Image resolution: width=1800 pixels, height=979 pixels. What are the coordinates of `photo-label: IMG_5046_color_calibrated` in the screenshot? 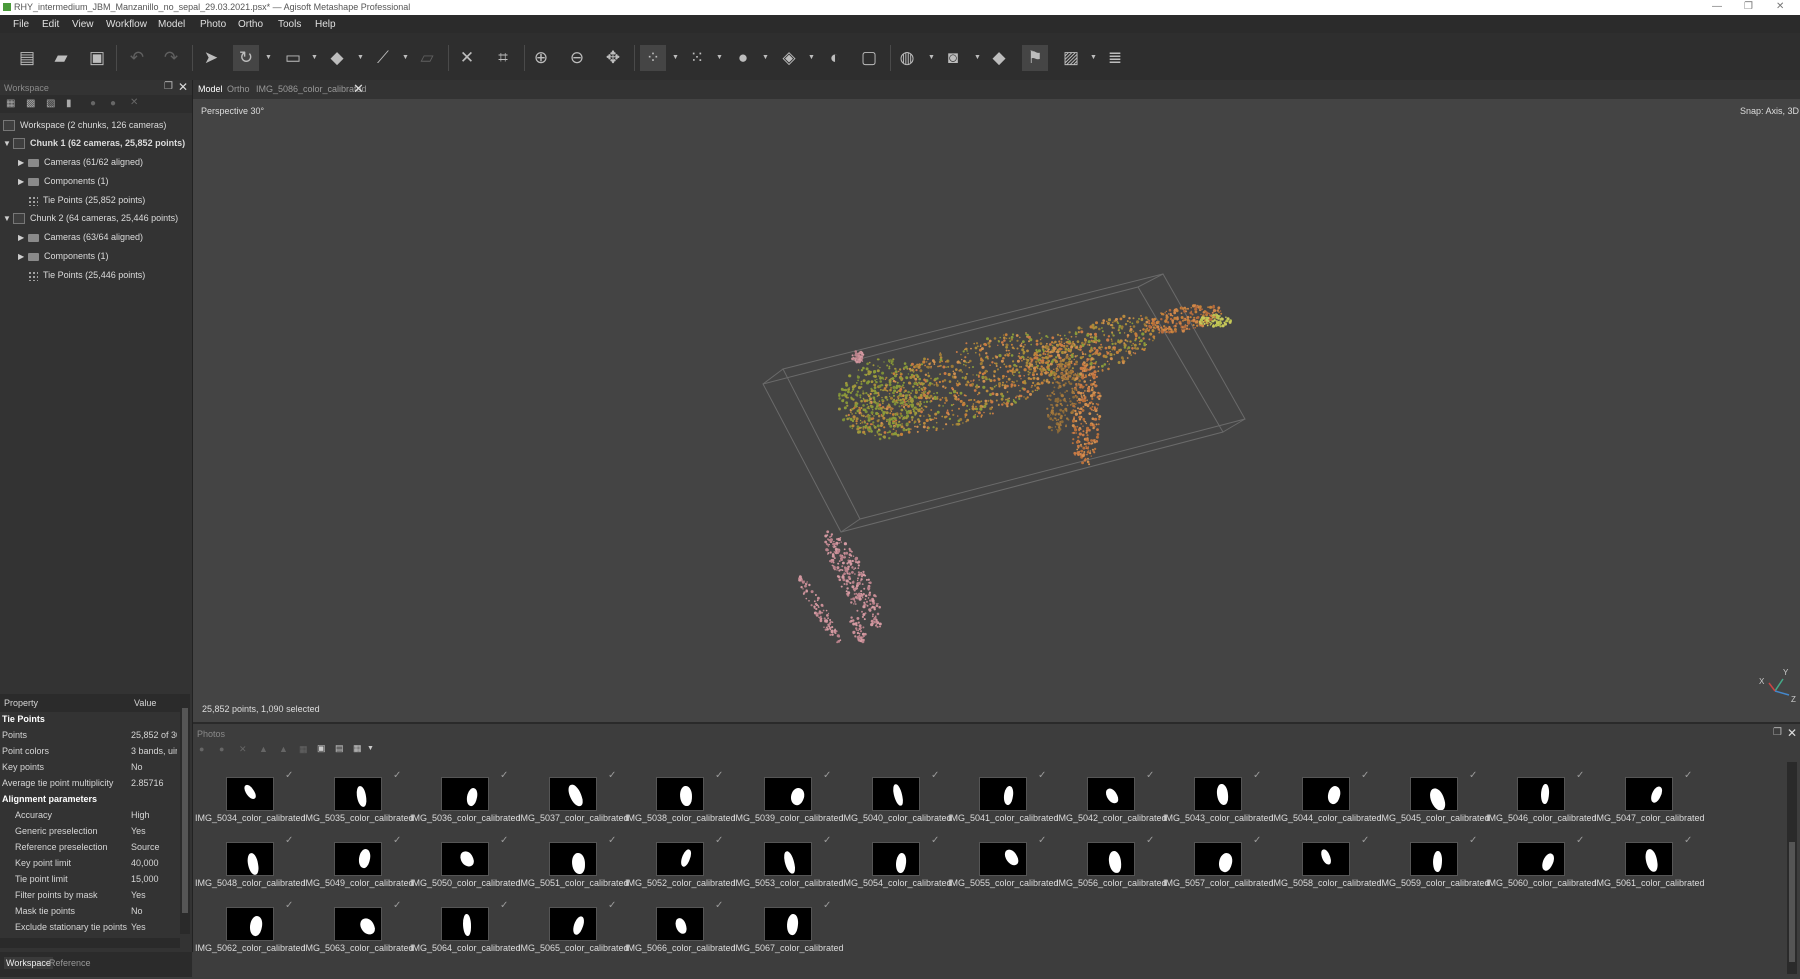 It's located at (1541, 818).